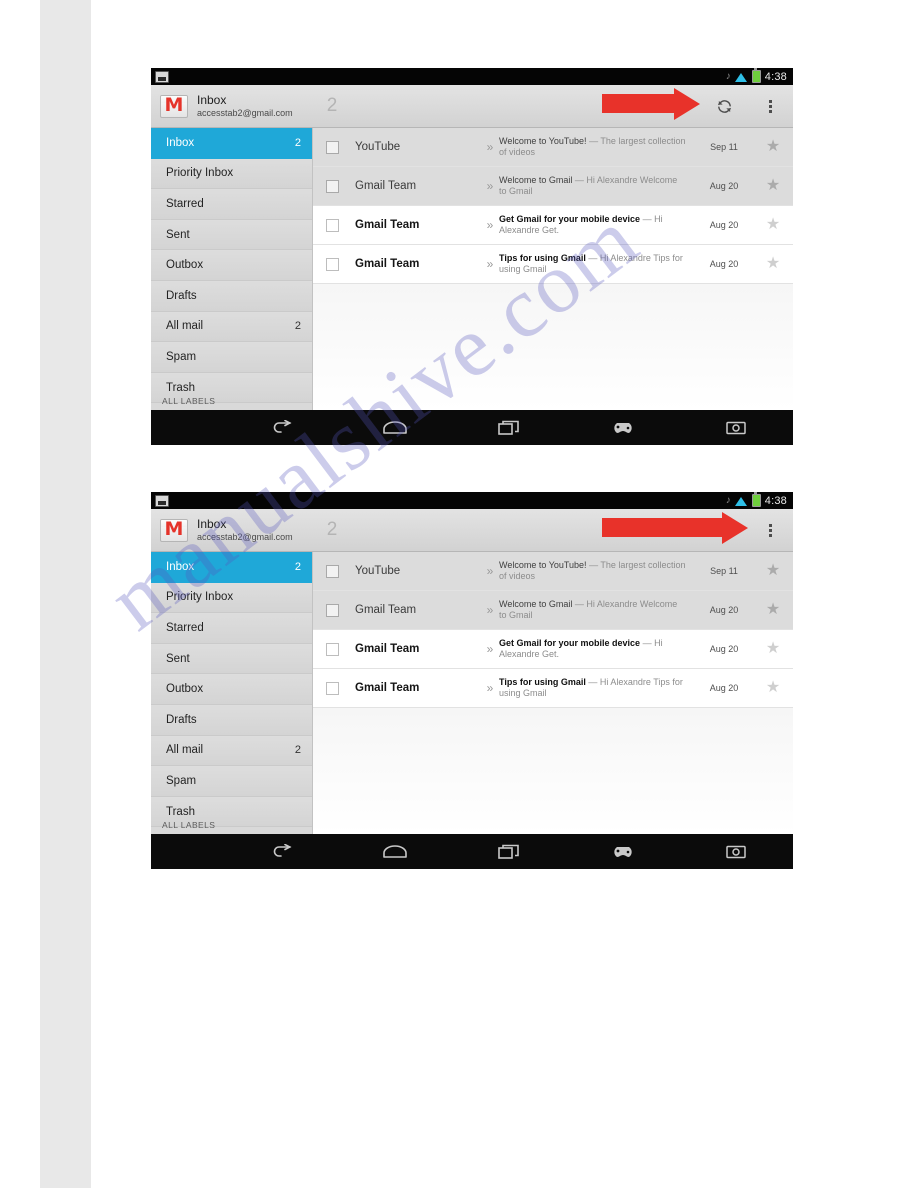 Image resolution: width=918 pixels, height=1188 pixels. Describe the element at coordinates (65, 594) in the screenshot. I see `page-margin-band` at that location.